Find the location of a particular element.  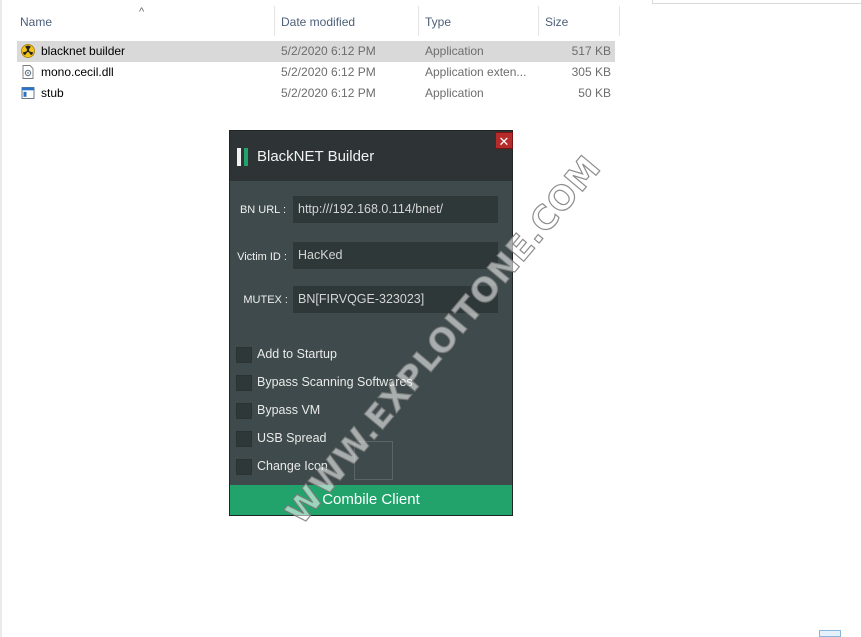

window-titlebar: BlackNET Builder ✕ is located at coordinates (371, 156).